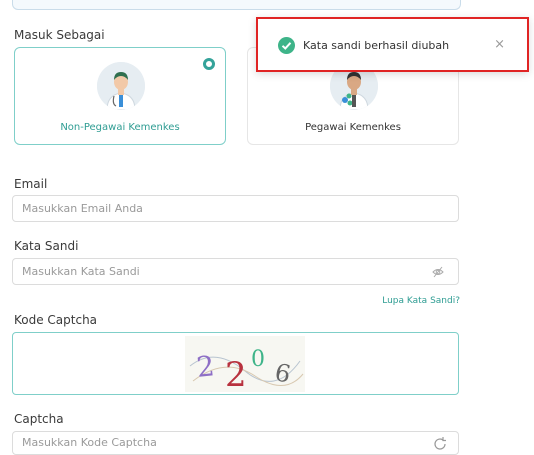 The image size is (534, 455). What do you see at coordinates (440, 444) in the screenshot?
I see `refresh-icon` at bounding box center [440, 444].